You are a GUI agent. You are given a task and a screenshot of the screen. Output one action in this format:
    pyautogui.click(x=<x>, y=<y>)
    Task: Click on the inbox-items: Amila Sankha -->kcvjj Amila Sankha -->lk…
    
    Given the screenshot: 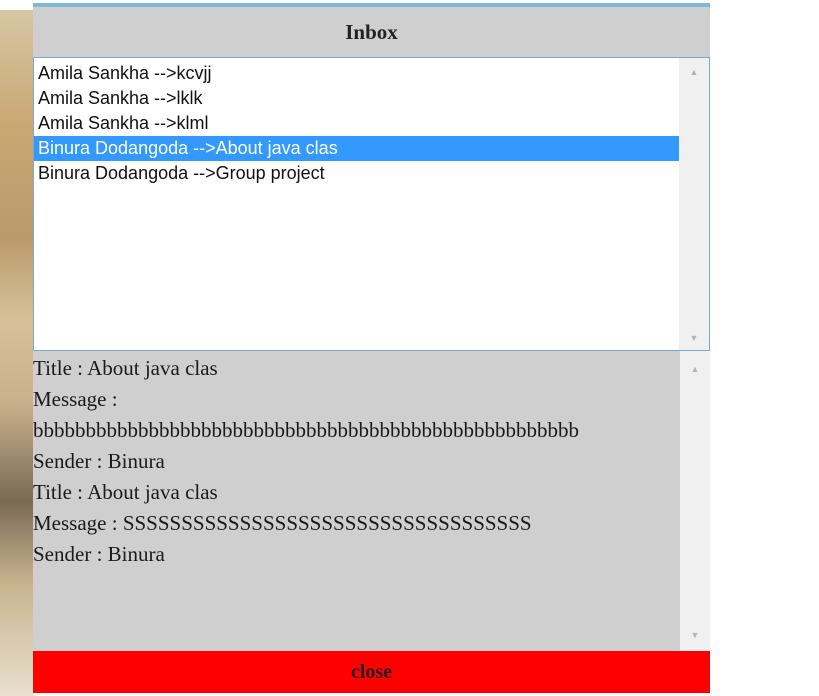 What is the action you would take?
    pyautogui.click(x=356, y=123)
    